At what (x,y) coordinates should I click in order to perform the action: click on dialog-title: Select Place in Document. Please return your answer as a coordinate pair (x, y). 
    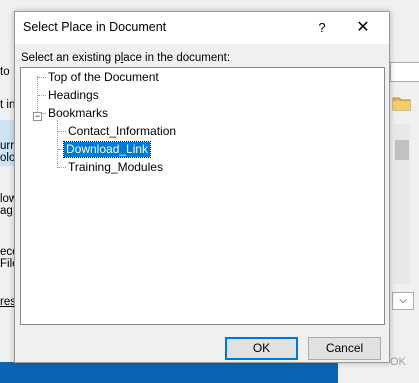
    Looking at the image, I should click on (95, 27).